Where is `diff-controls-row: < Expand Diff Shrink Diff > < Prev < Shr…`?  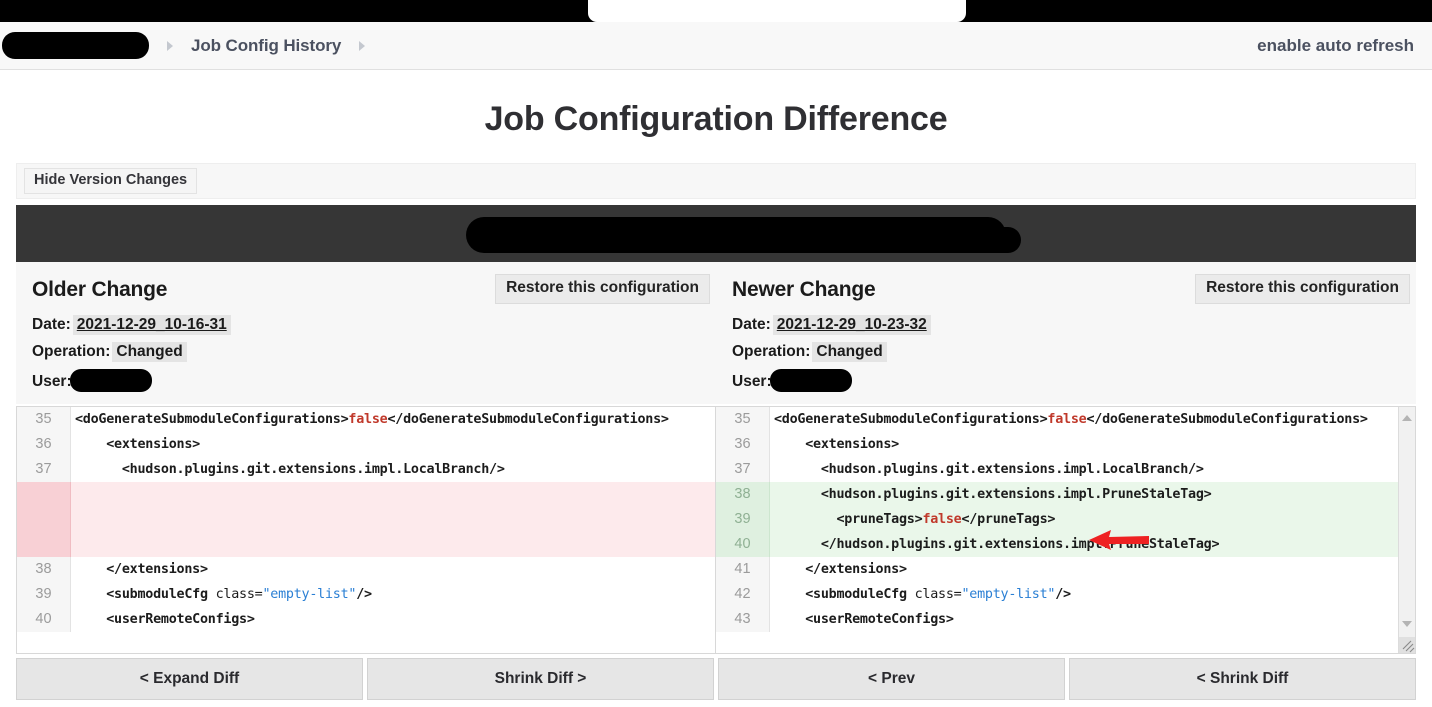 diff-controls-row: < Expand Diff Shrink Diff > < Prev < Shr… is located at coordinates (716, 679).